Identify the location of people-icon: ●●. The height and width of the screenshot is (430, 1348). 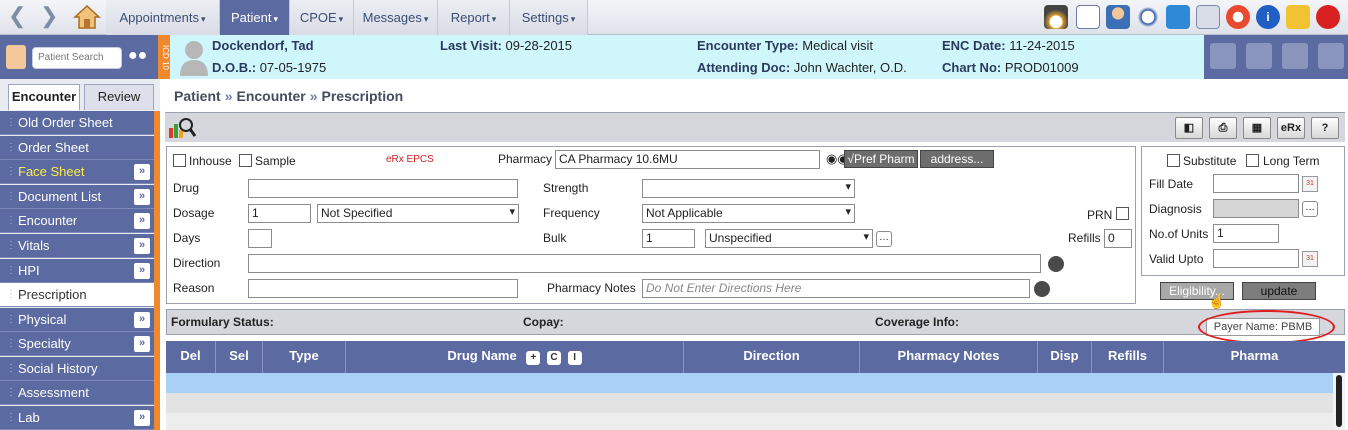
(140, 58).